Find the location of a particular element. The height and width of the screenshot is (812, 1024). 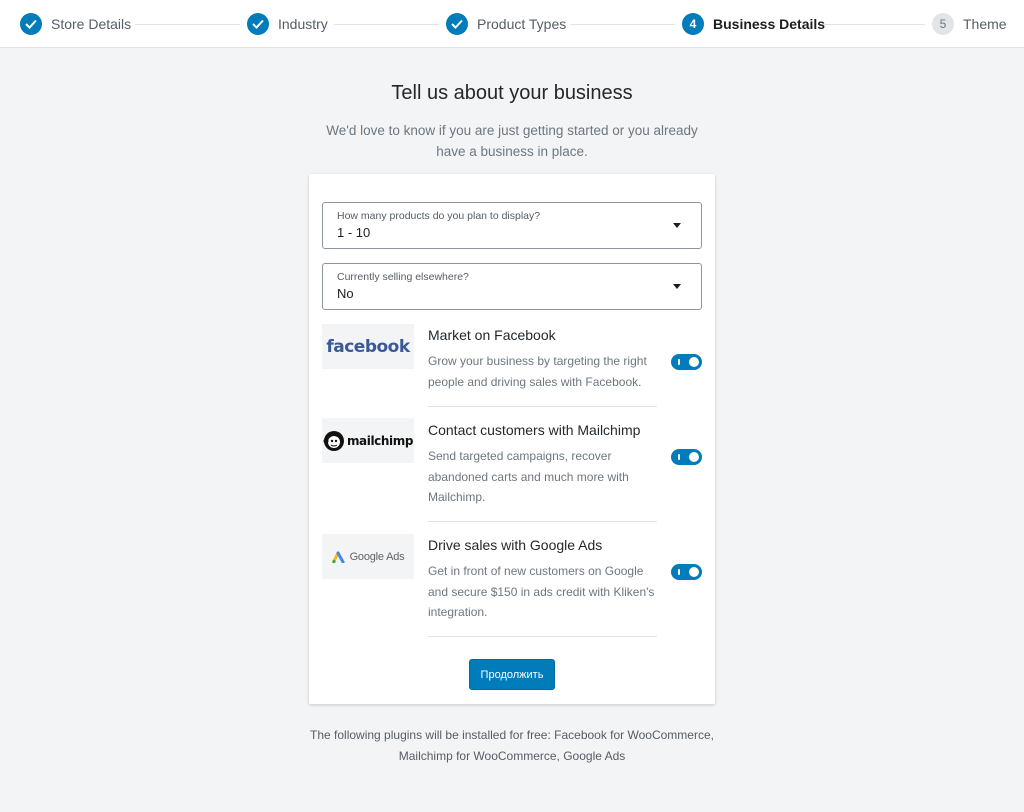

mailchimp-logo: mailchimp is located at coordinates (368, 440).